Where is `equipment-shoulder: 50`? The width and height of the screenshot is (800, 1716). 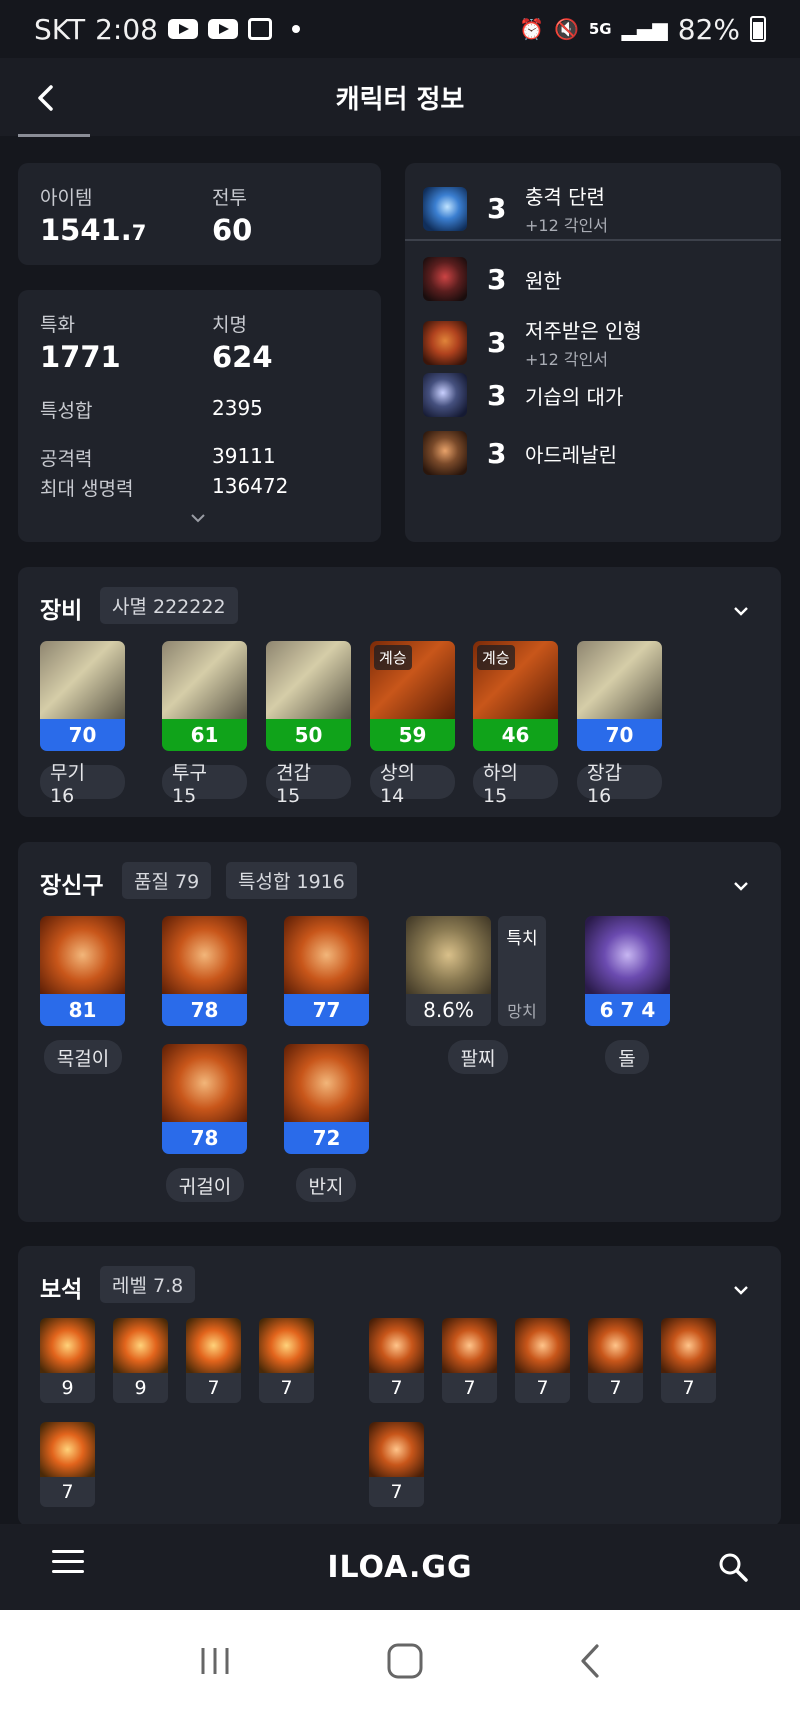
equipment-shoulder: 50 is located at coordinates (308, 696).